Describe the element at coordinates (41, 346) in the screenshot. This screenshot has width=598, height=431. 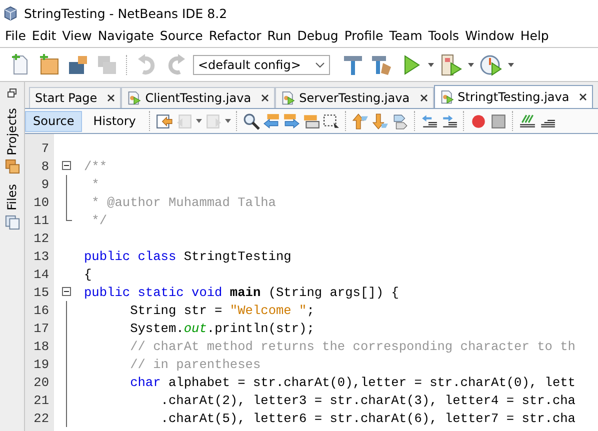
I see `line-number: 18` at that location.